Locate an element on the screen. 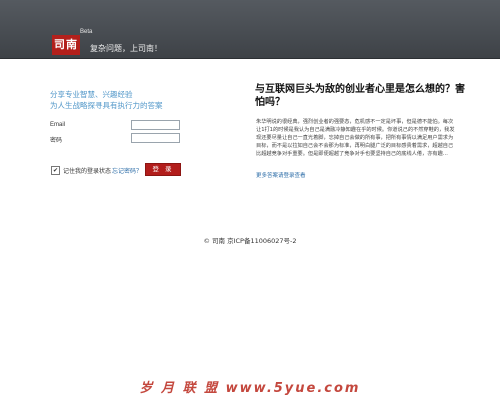 This screenshot has width=500, height=400. remember-label: 记住我的登录状态 is located at coordinates (87, 171).